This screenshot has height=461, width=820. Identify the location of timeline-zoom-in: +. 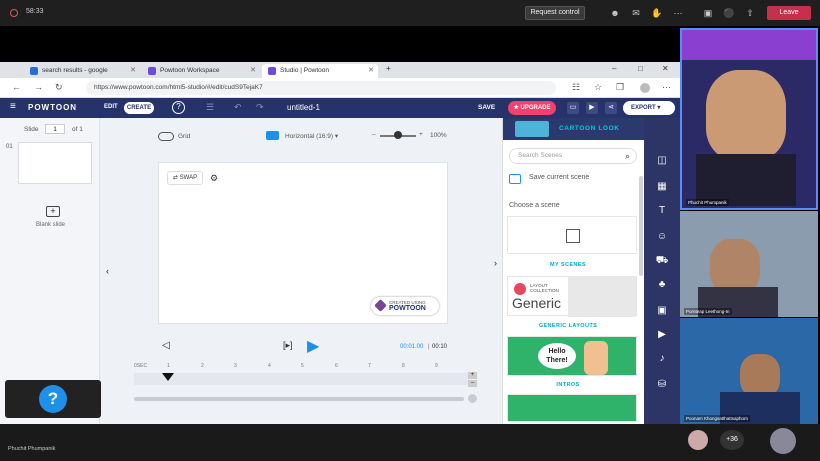
(472, 375).